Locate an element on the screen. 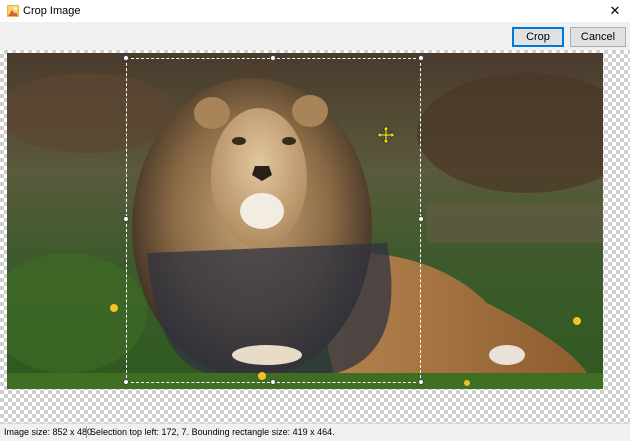 This screenshot has width=630, height=441. toolbar: Crop Cancel is located at coordinates (315, 36).